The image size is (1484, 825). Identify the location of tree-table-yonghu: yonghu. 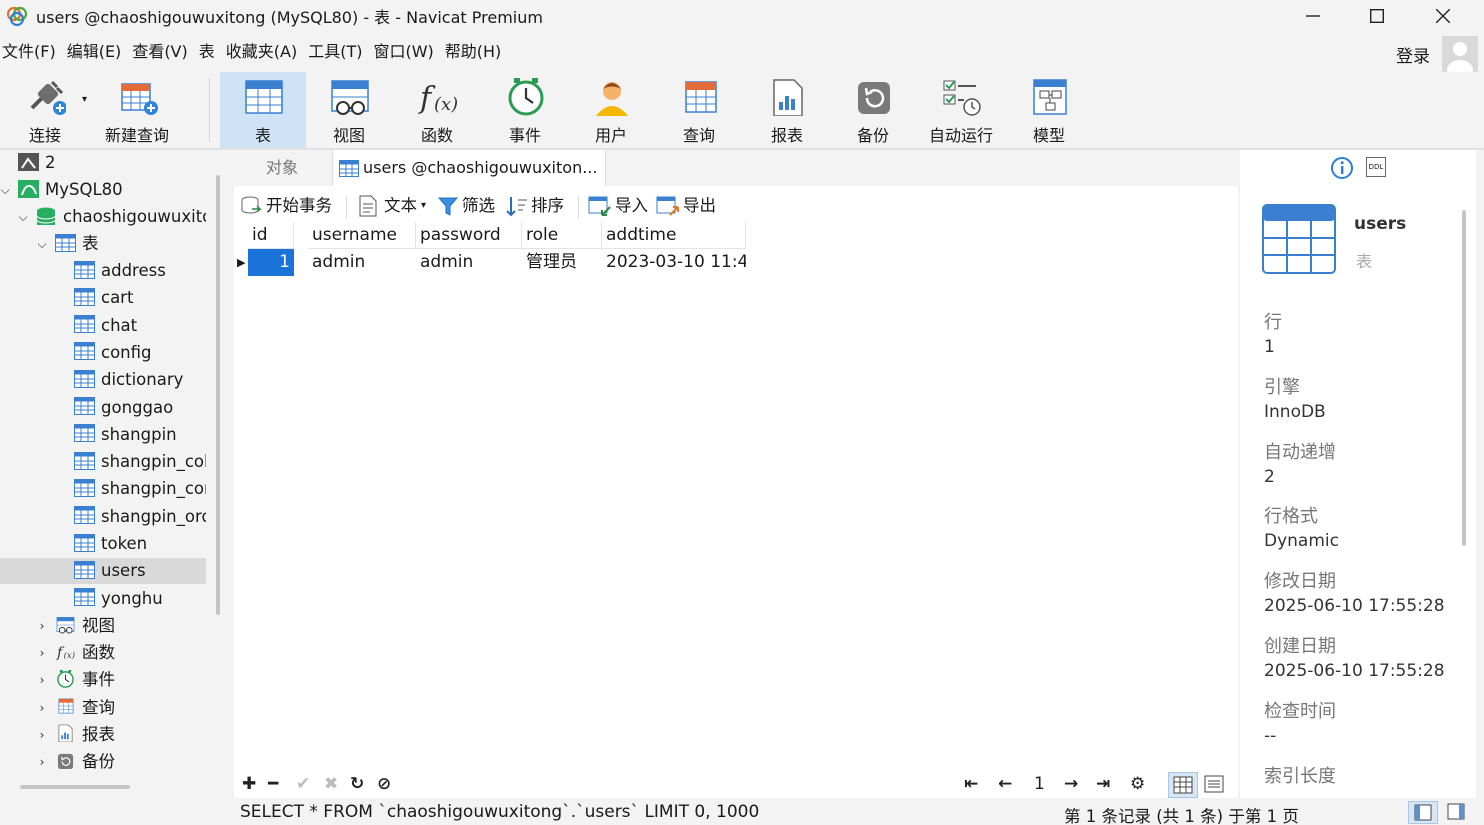
(103, 599).